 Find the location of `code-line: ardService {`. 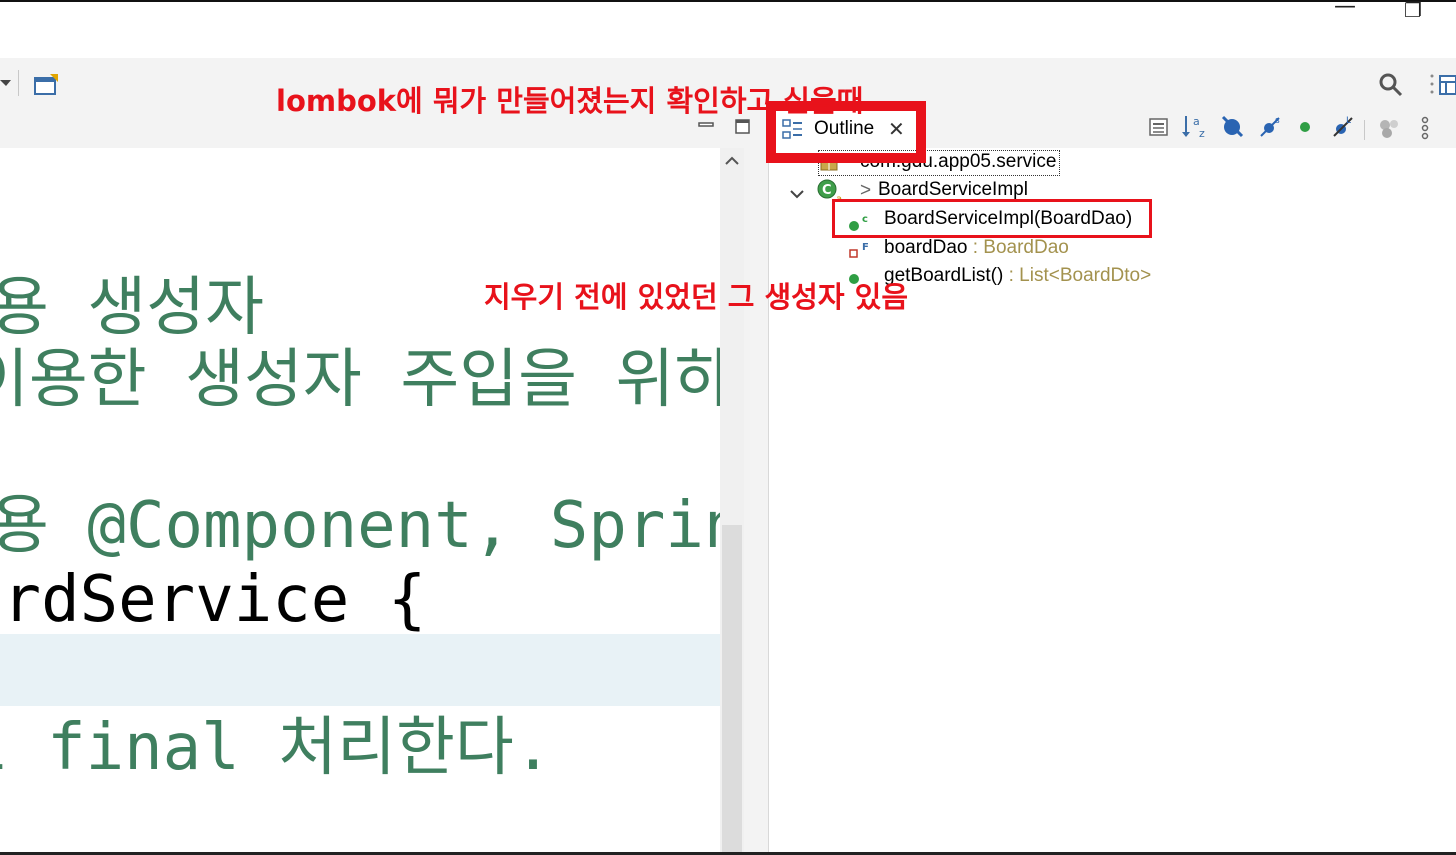

code-line: ardService { is located at coordinates (213, 600).